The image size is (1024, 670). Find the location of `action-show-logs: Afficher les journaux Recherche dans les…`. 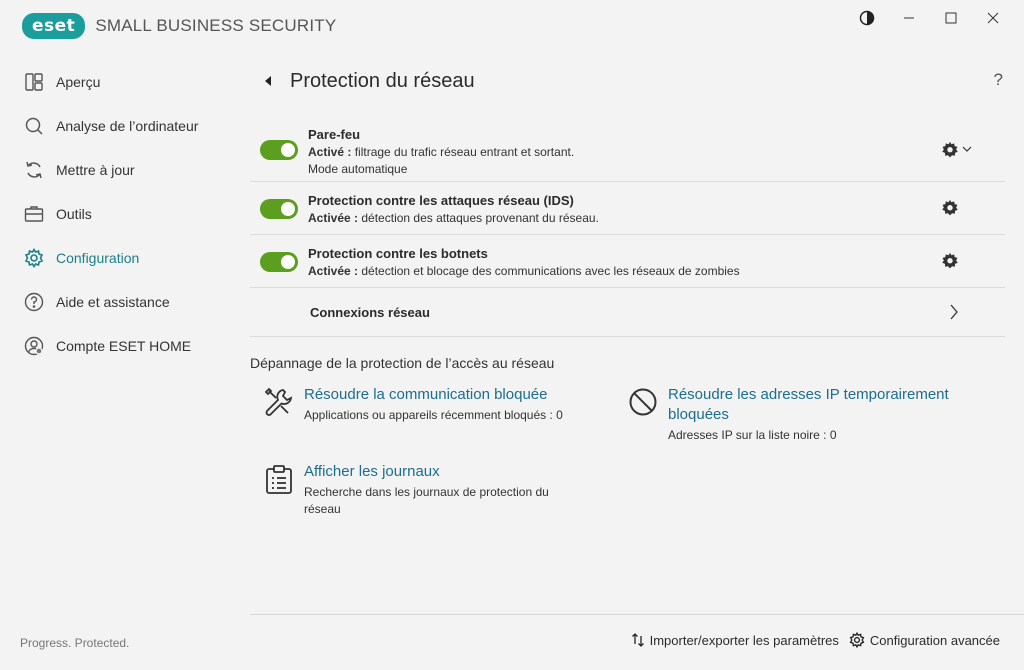

action-show-logs: Afficher les journaux Recherche dans les… is located at coordinates (422, 490).